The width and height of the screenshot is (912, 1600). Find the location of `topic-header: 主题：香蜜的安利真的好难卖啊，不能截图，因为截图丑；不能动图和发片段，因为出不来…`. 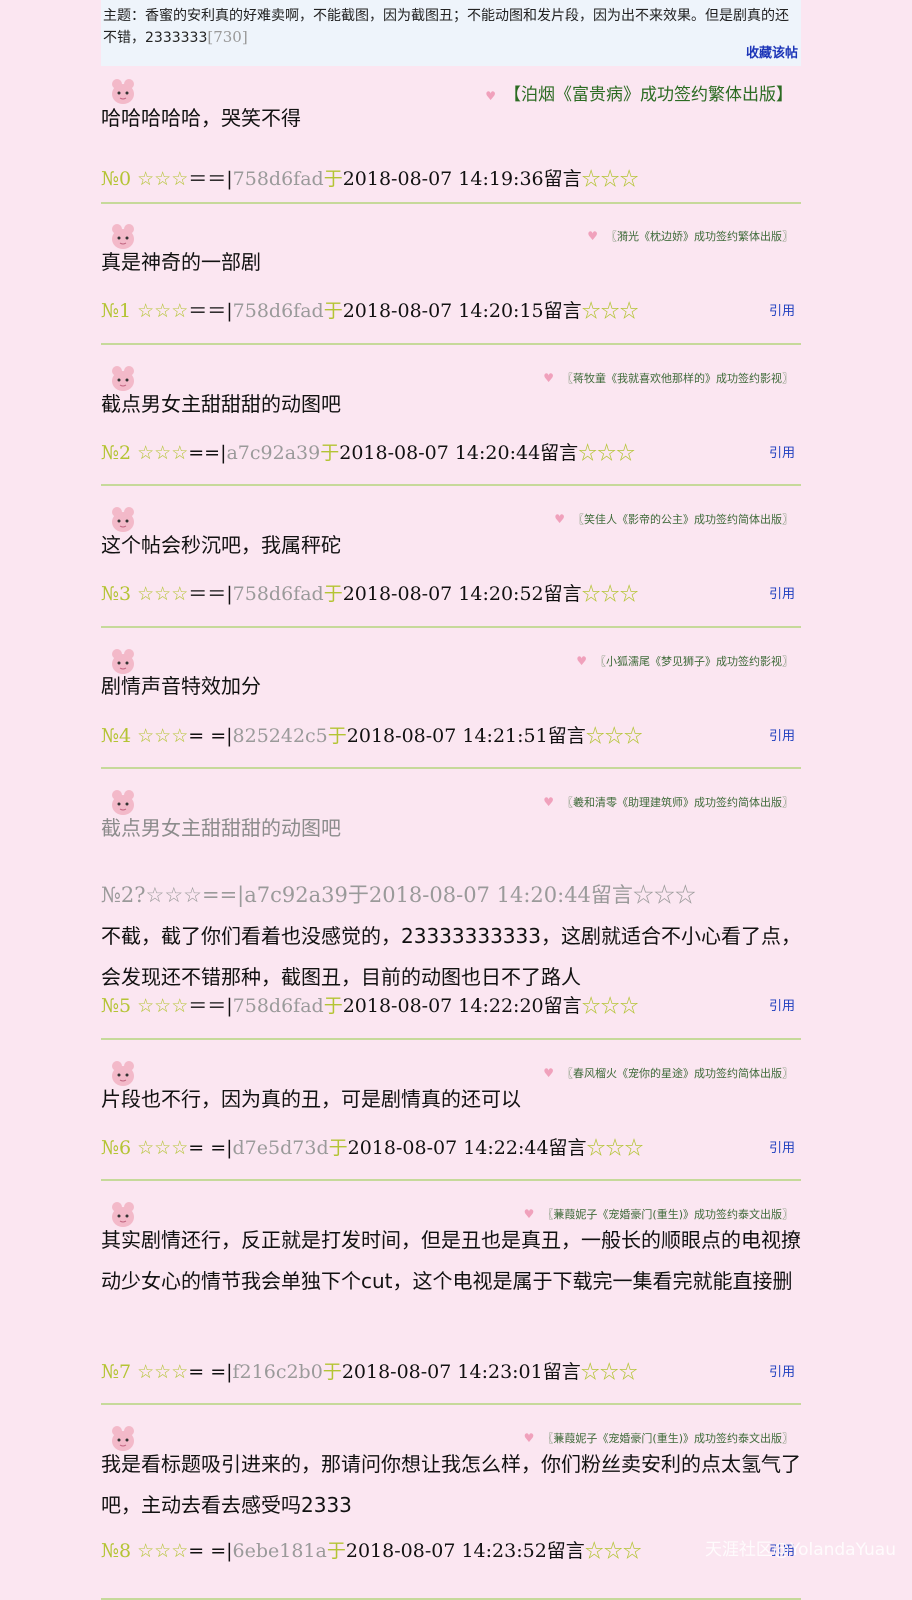

topic-header: 主题：香蜜的安利真的好难卖啊，不能截图，因为截图丑；不能动图和发片段，因为出不来… is located at coordinates (451, 33).